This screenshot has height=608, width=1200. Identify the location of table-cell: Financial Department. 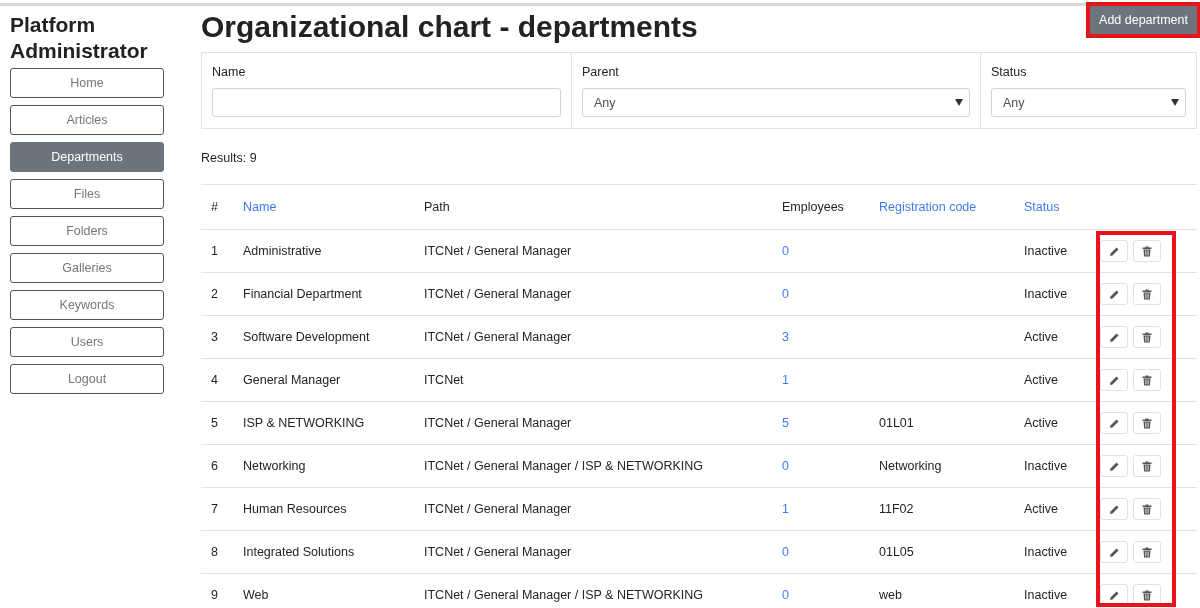
(302, 294).